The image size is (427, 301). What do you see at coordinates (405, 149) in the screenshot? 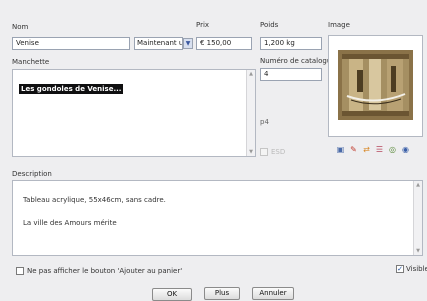
I see `globe-icon: ◉` at bounding box center [405, 149].